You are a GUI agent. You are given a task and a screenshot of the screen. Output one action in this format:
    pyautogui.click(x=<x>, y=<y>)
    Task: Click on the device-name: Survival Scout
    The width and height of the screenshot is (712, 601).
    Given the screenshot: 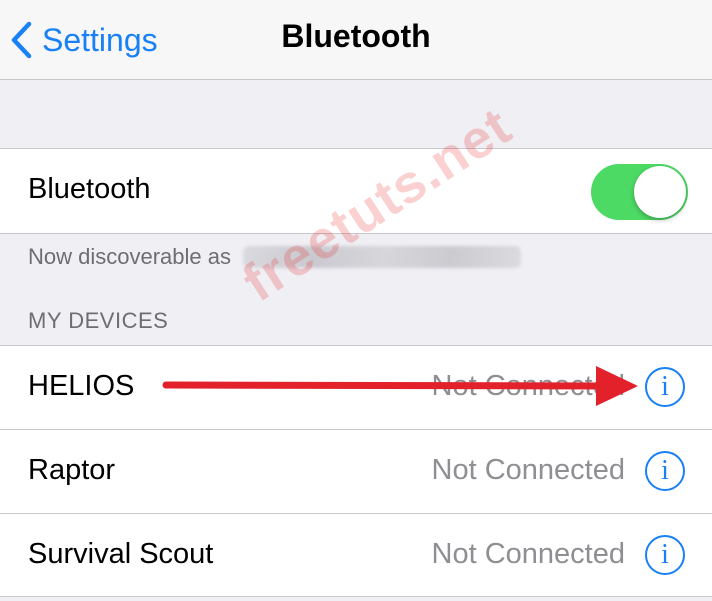 What is the action you would take?
    pyautogui.click(x=121, y=554)
    